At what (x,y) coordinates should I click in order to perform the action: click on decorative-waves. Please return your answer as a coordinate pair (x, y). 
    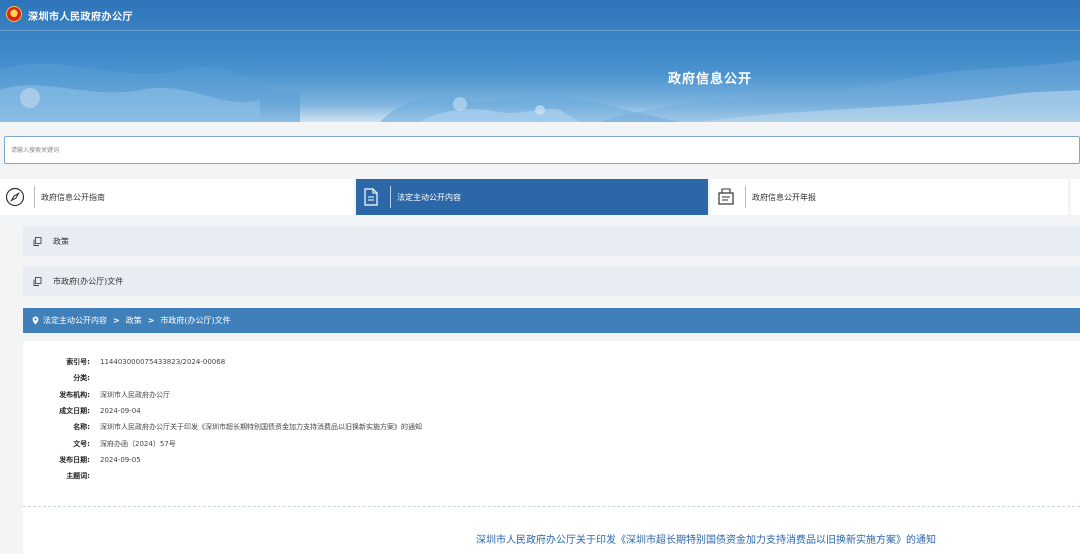
    Looking at the image, I should click on (540, 91).